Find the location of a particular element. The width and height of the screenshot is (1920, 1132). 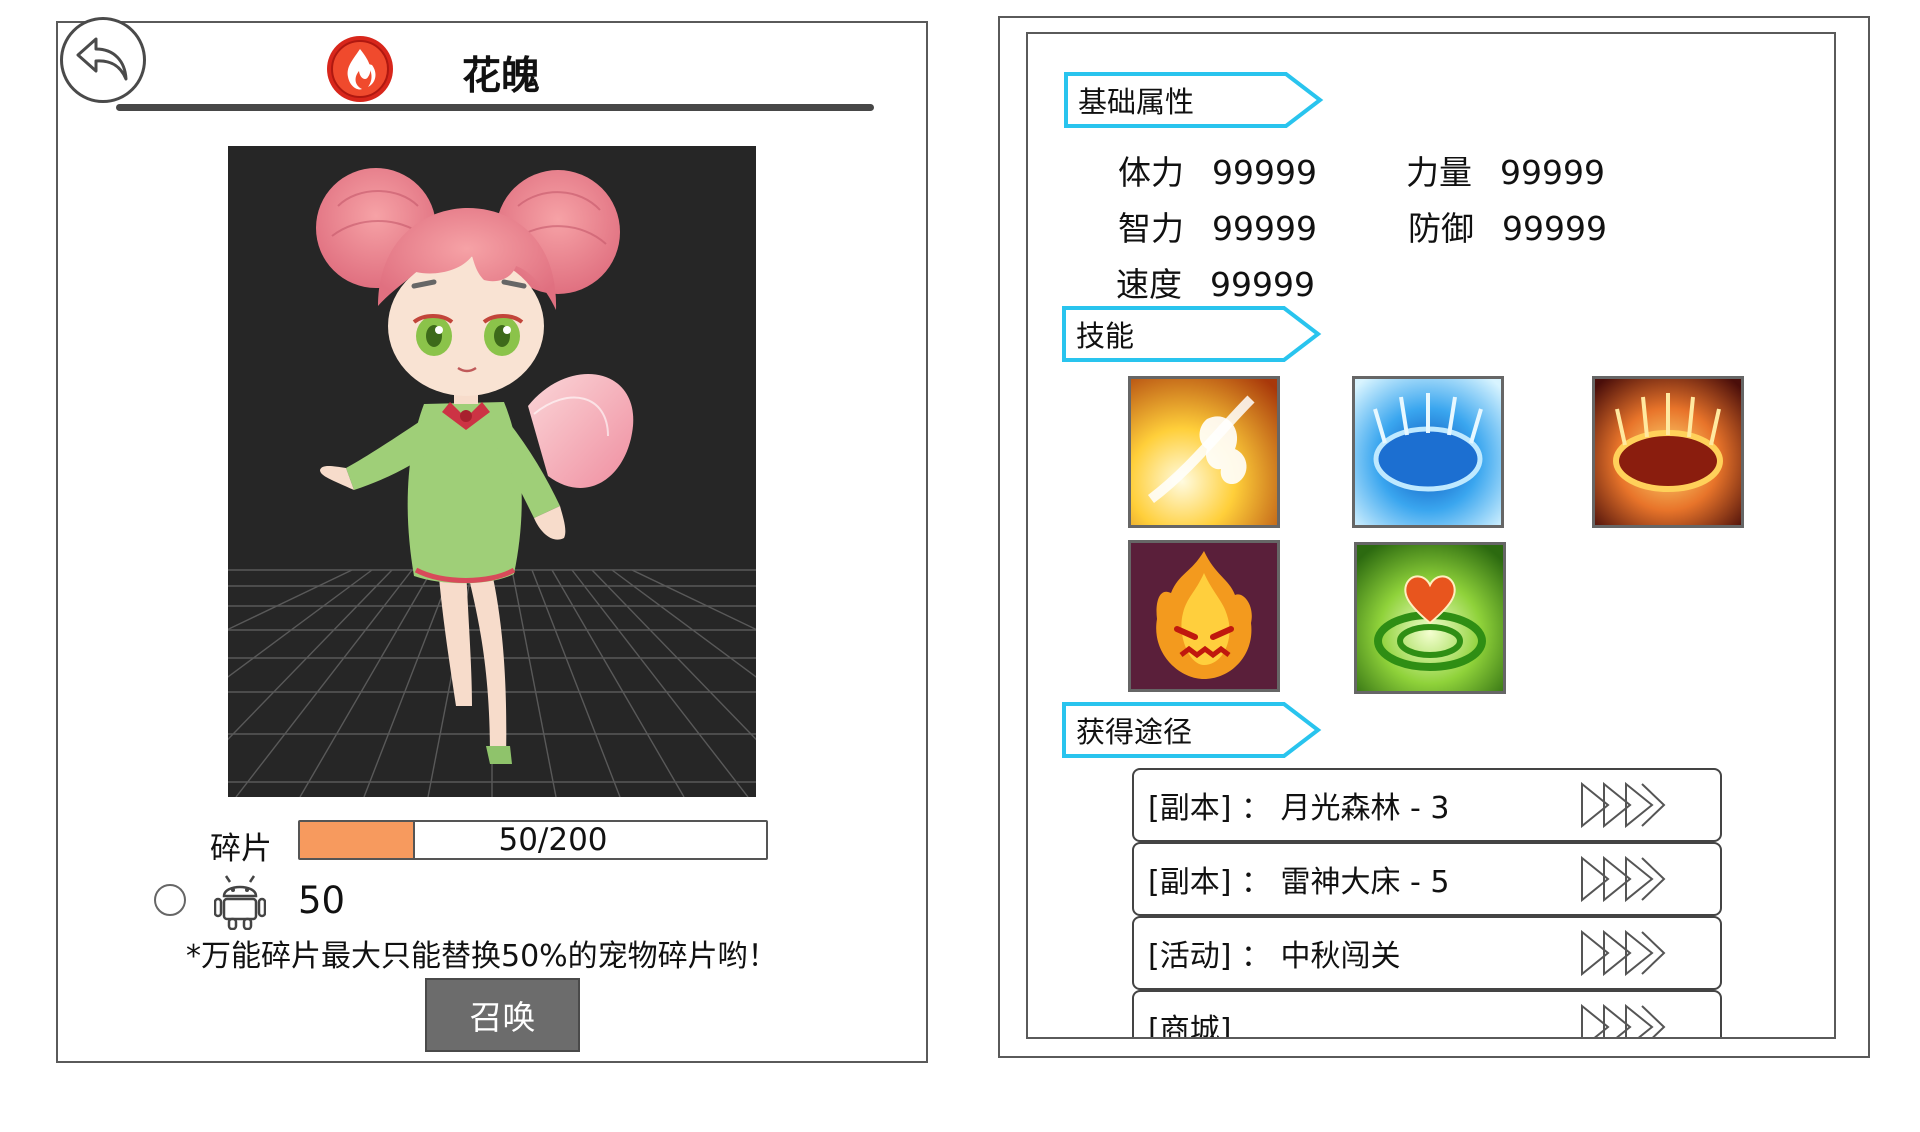

wind-slash-skill-icon is located at coordinates (1204, 452).